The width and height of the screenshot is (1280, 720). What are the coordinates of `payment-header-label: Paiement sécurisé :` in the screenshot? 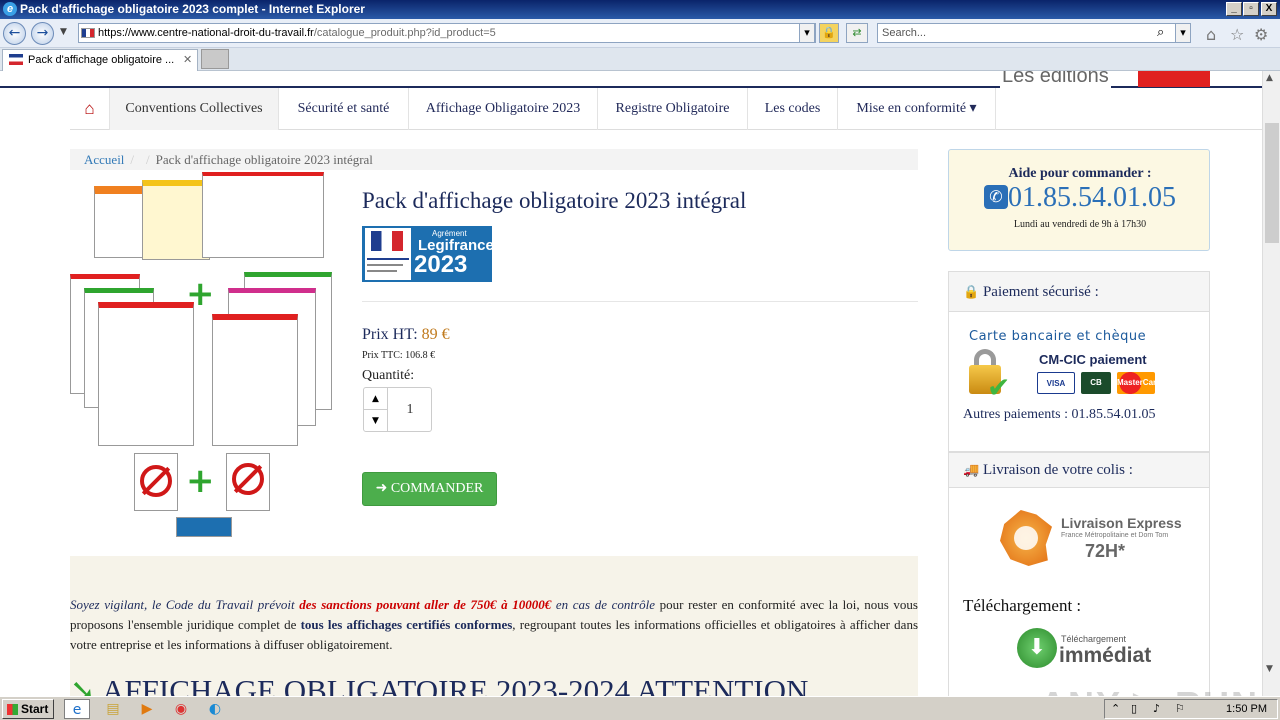 It's located at (1040, 292).